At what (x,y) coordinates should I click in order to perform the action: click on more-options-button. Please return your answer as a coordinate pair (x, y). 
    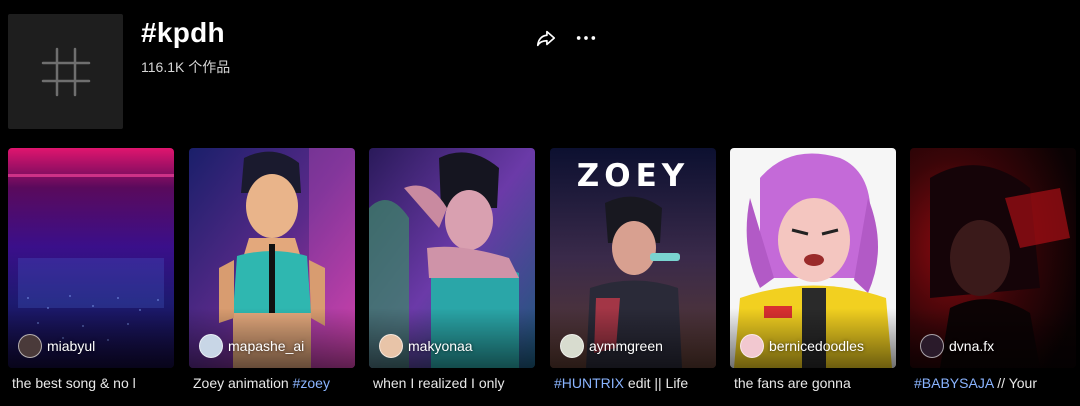
    Looking at the image, I should click on (586, 38).